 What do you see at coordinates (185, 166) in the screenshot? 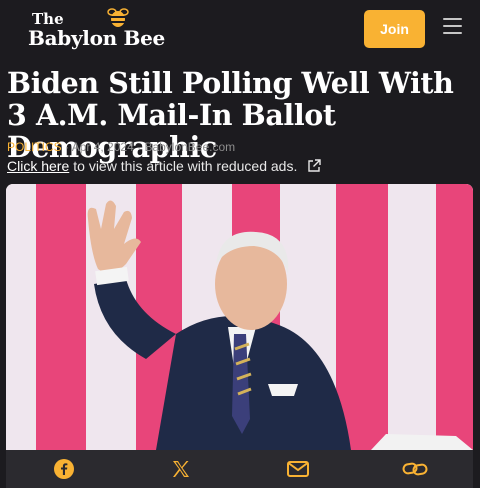
I see `reduced-ads-text: to view this article with reduced ads.` at bounding box center [185, 166].